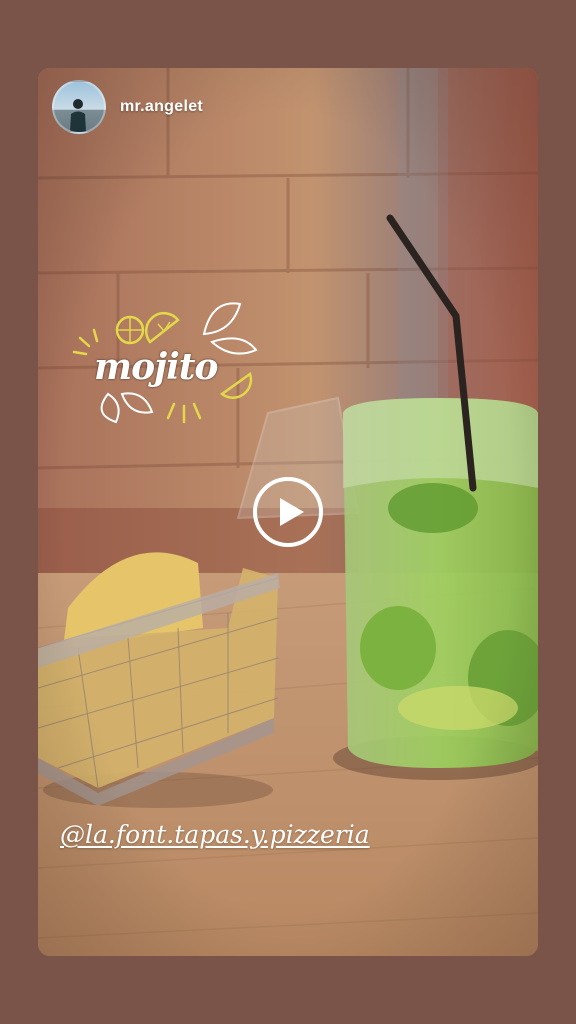 This screenshot has height=1024, width=576. What do you see at coordinates (156, 367) in the screenshot?
I see `sticker-text: mojito` at bounding box center [156, 367].